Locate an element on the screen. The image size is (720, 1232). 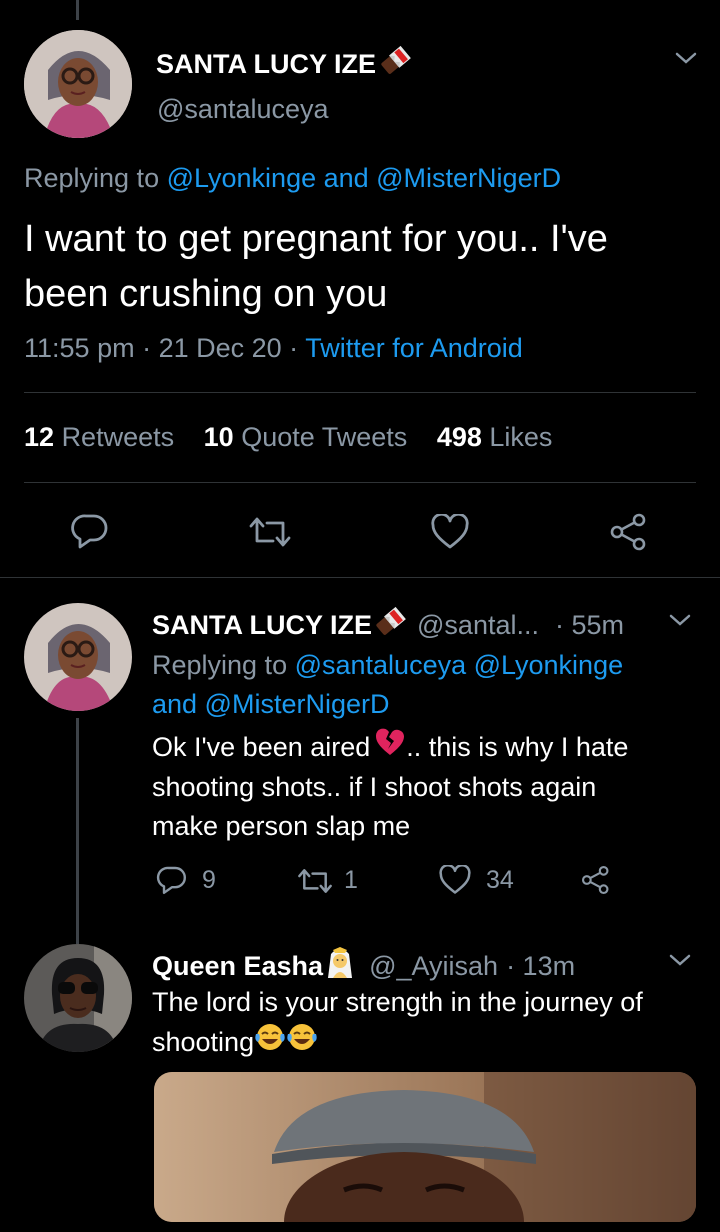
tweet-text-line: been crushing on you is located at coordinates (206, 294).